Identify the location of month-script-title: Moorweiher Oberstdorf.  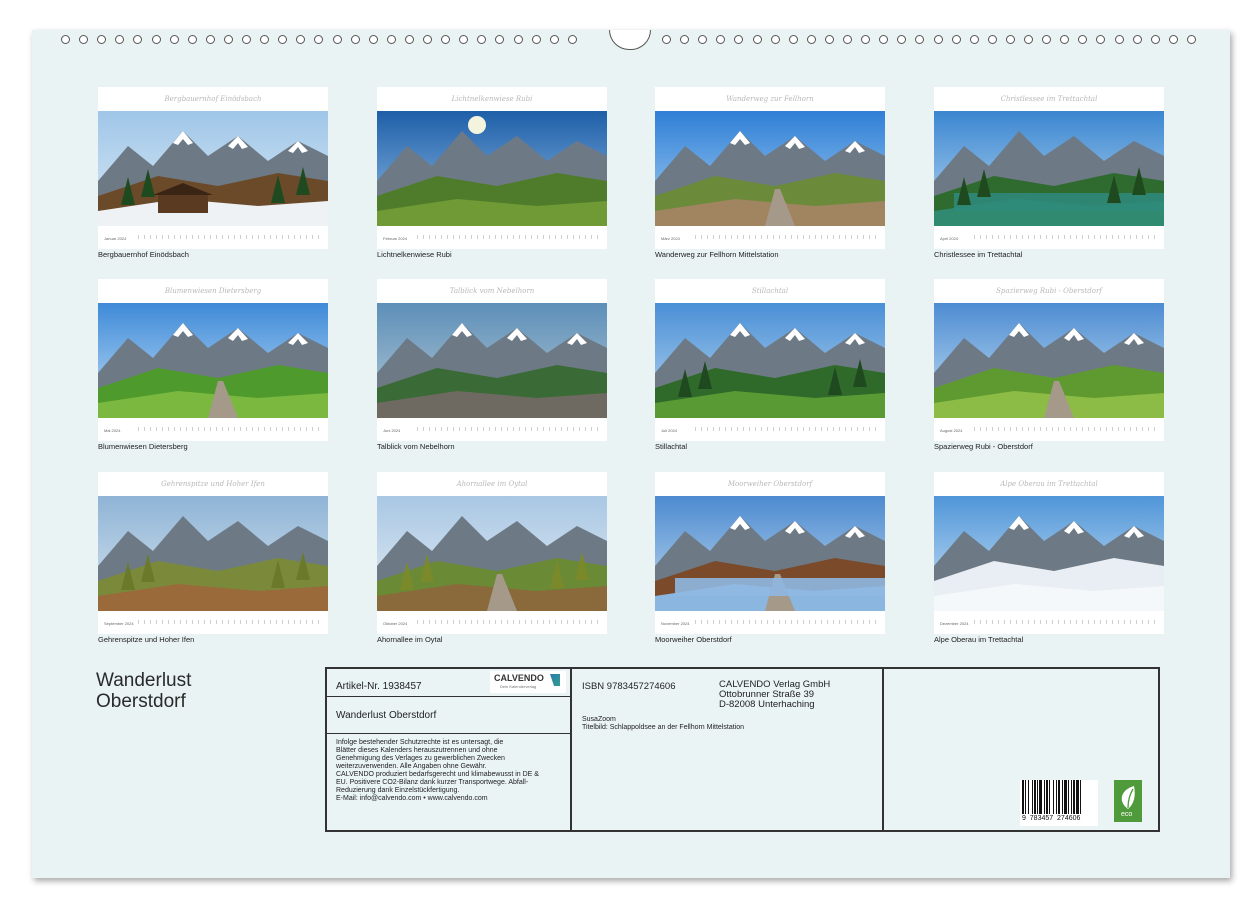
(770, 484).